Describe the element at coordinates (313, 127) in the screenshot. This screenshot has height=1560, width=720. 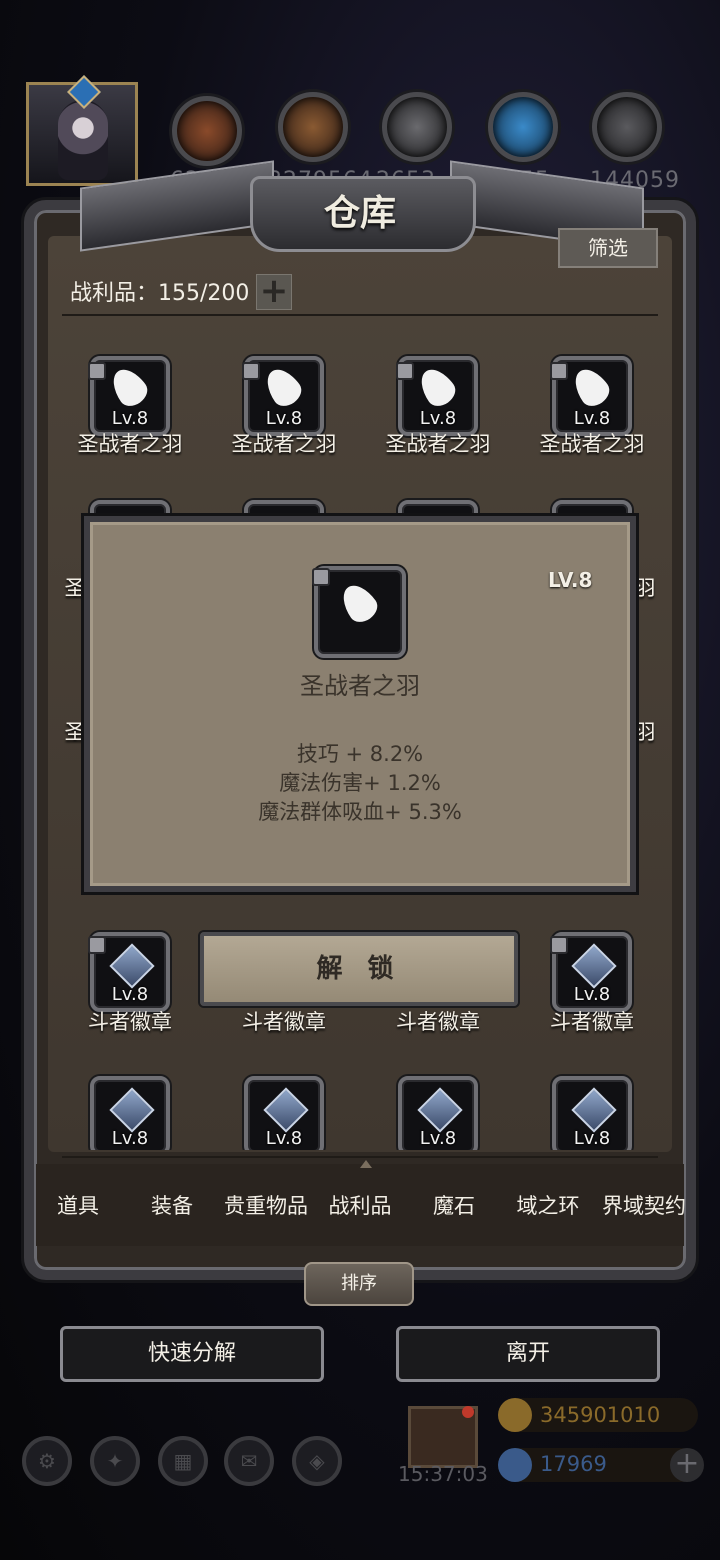
I see `wood-resource-icon` at that location.